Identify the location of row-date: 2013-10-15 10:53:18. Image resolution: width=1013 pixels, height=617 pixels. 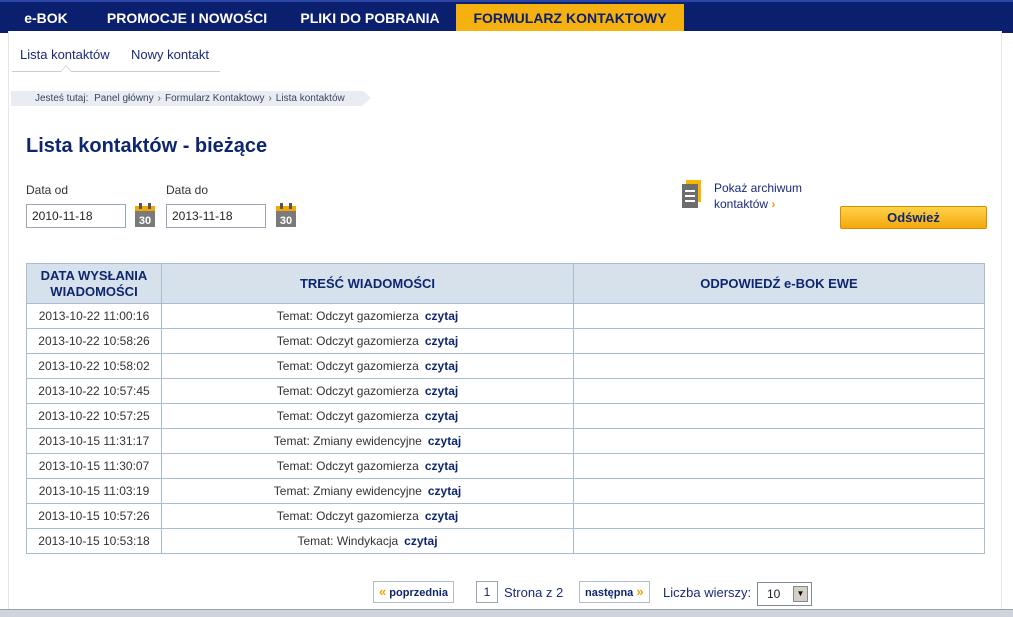
(94, 541).